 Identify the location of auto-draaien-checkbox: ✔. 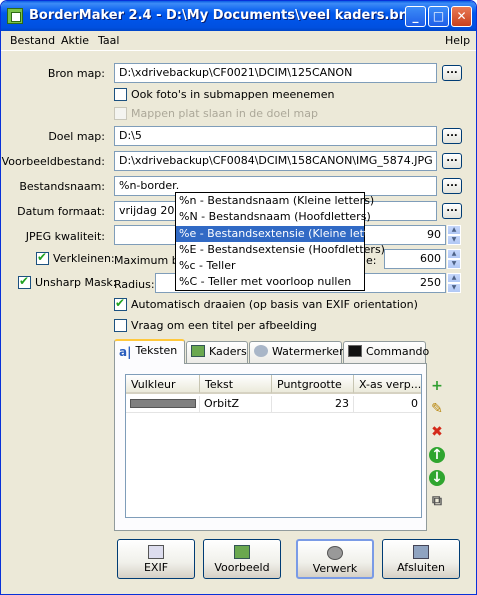
(120, 303).